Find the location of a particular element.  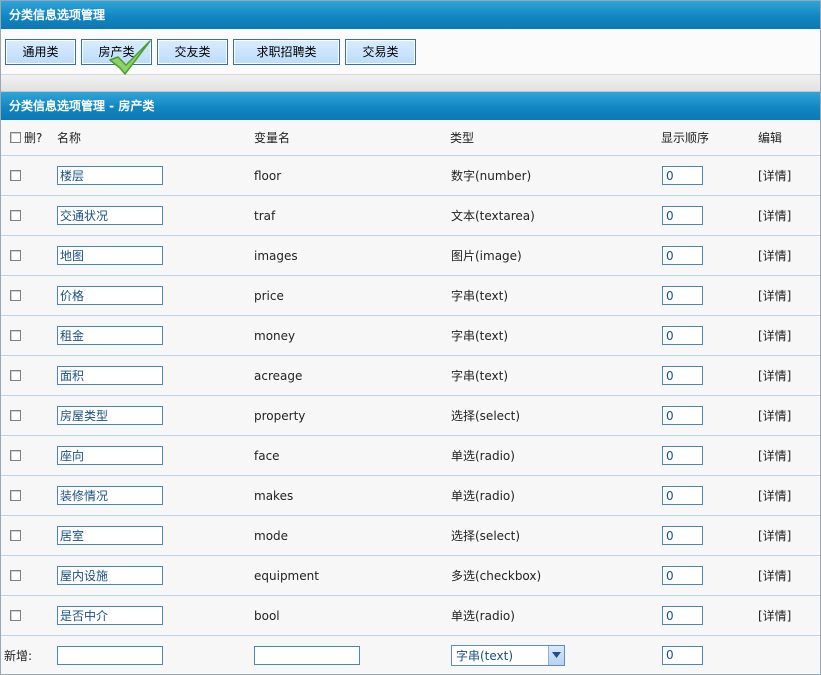

new-type-select: 字串(text) is located at coordinates (508, 655).